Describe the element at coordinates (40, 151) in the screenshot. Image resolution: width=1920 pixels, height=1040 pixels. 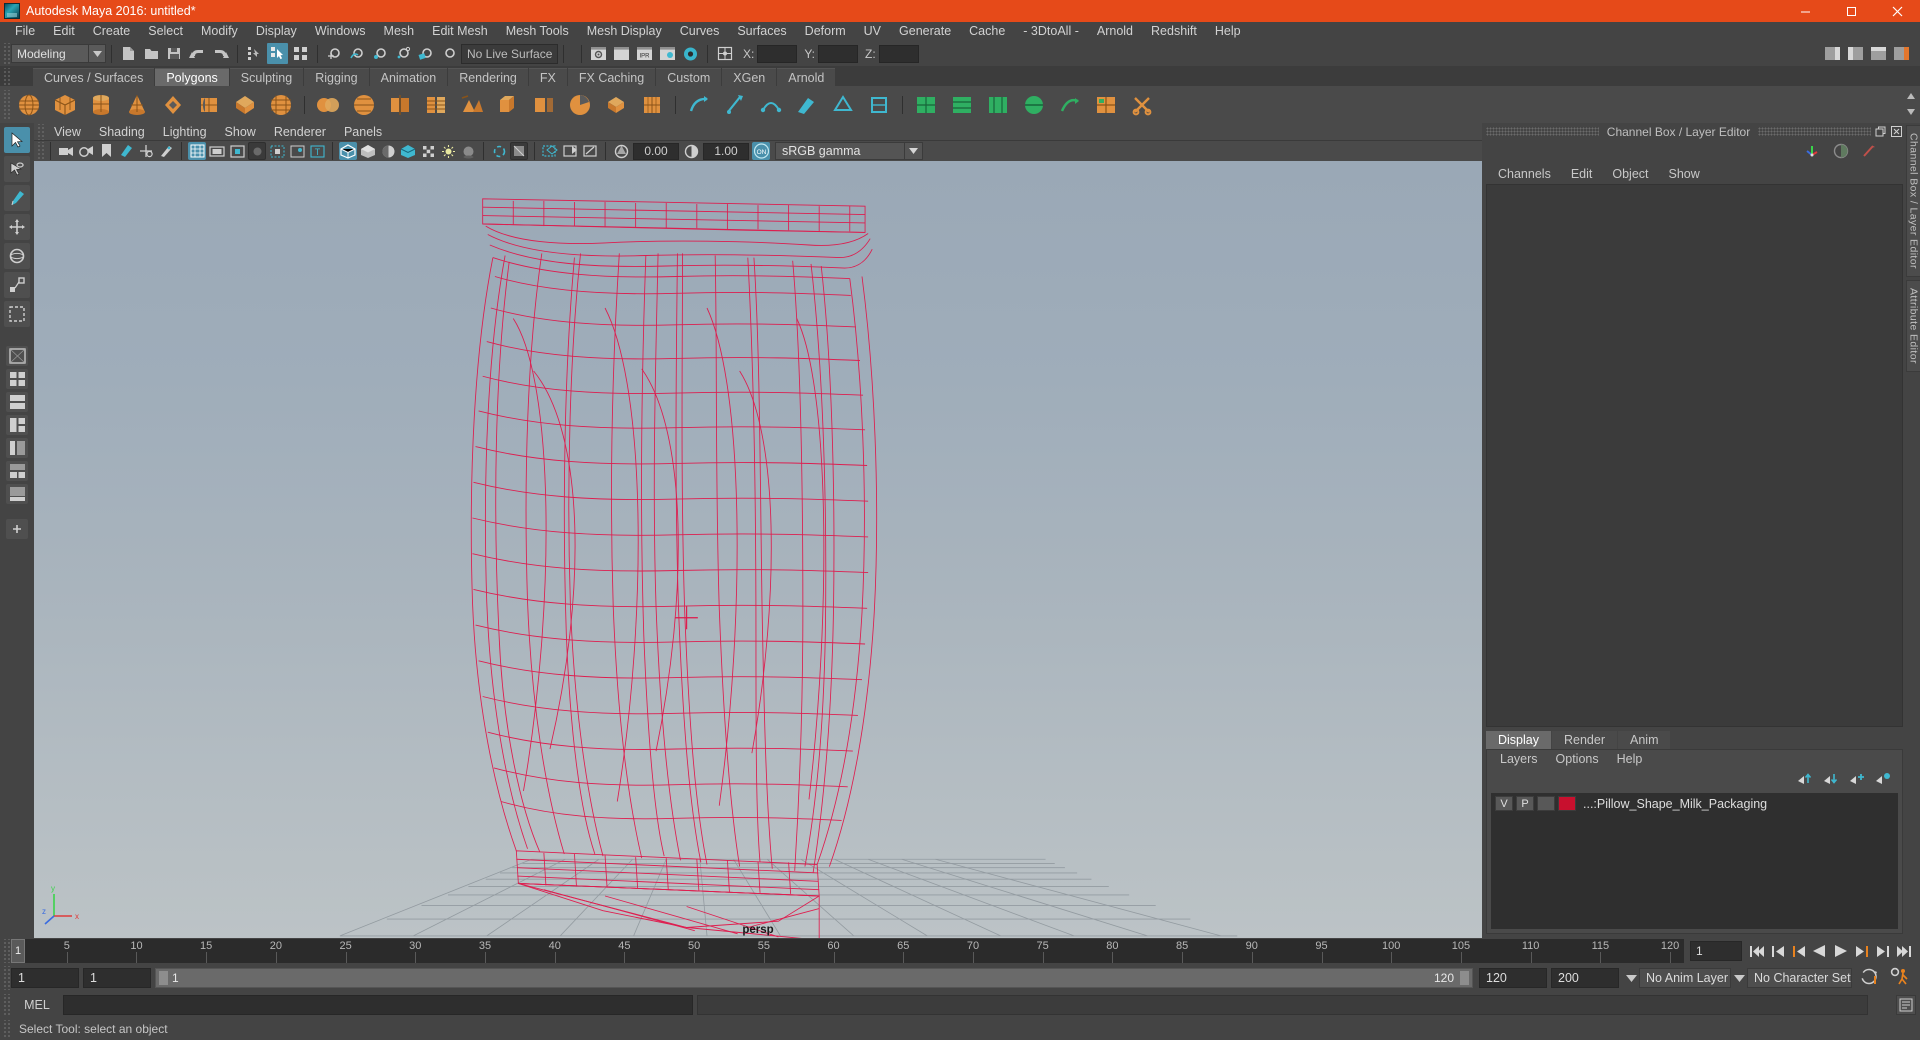
I see `viewport-toolbar-grip` at that location.